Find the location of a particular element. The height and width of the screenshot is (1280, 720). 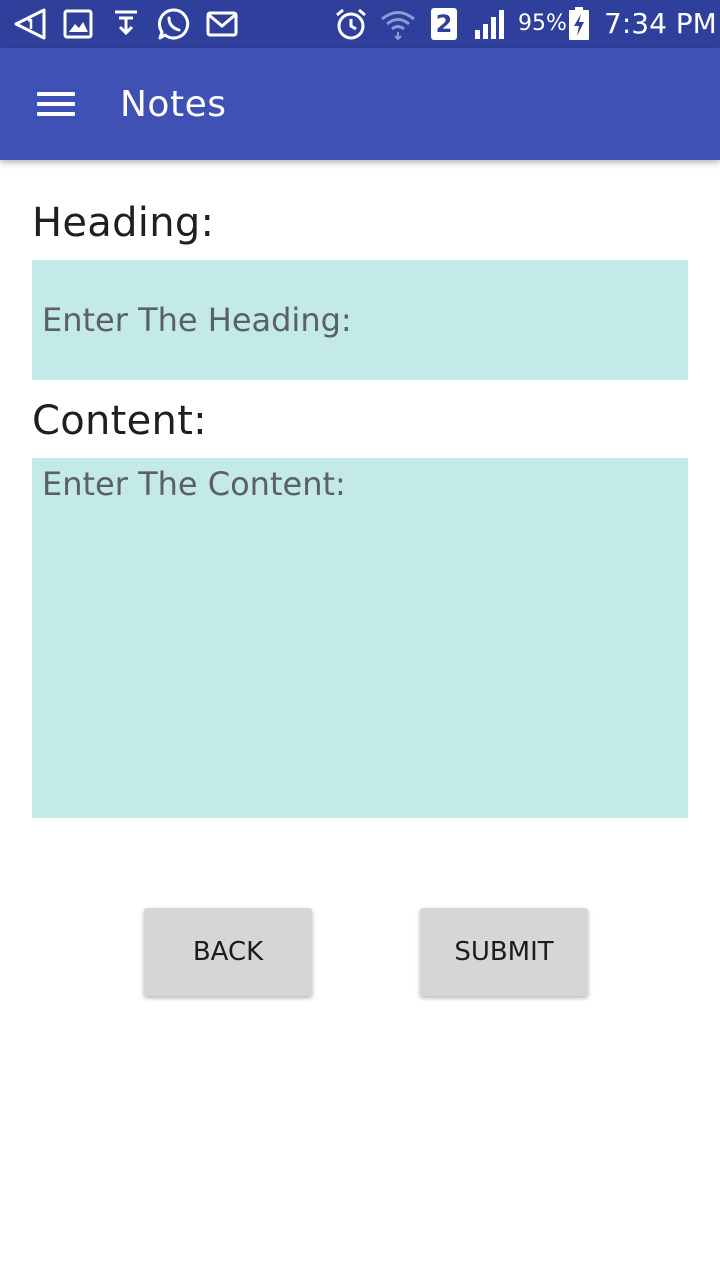

signal-icon is located at coordinates (490, 24).